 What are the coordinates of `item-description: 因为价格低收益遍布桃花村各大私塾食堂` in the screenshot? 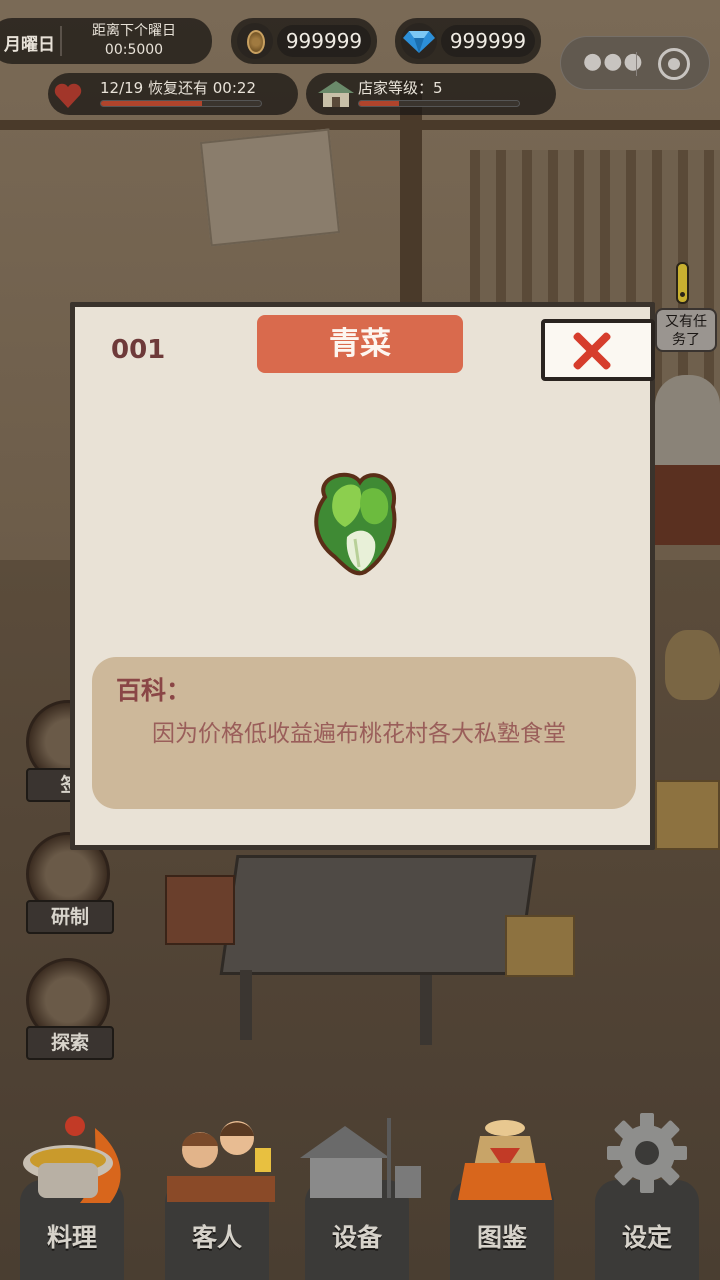 It's located at (359, 734).